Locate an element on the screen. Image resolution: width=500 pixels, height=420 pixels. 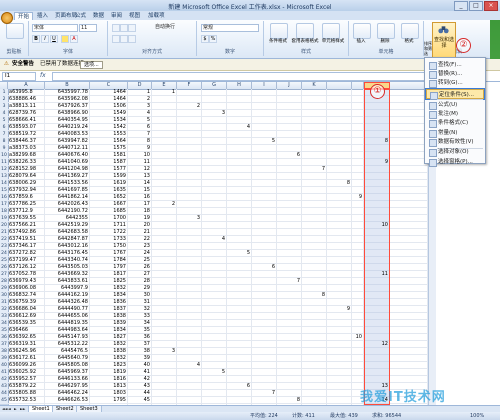
cell: 1813 is located at coordinates (108, 386).